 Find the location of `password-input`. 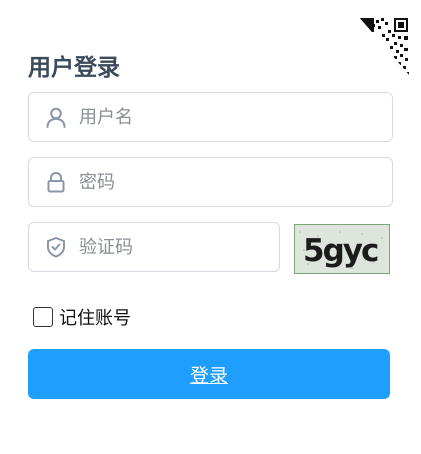

password-input is located at coordinates (230, 182).